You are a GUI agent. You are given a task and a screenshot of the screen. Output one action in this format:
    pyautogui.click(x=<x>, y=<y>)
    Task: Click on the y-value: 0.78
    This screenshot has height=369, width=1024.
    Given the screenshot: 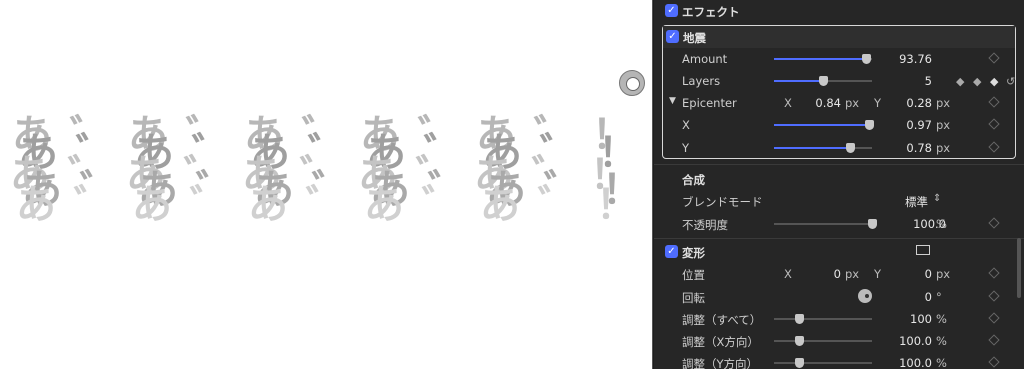 What is the action you would take?
    pyautogui.click(x=919, y=148)
    